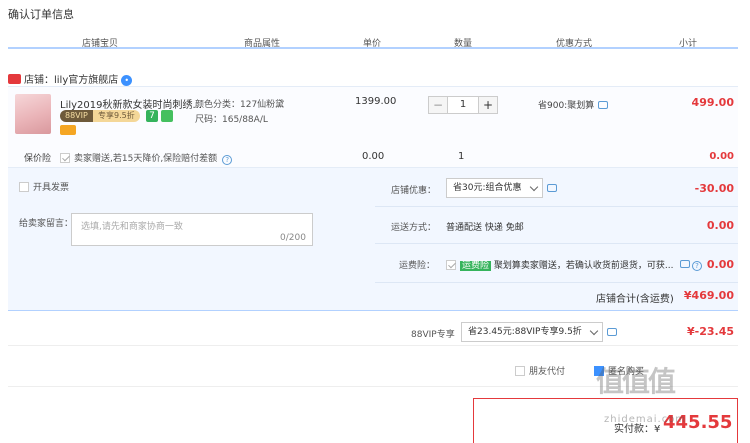 This screenshot has height=443, width=750. I want to click on watermark-logo: 值值值, so click(636, 381).